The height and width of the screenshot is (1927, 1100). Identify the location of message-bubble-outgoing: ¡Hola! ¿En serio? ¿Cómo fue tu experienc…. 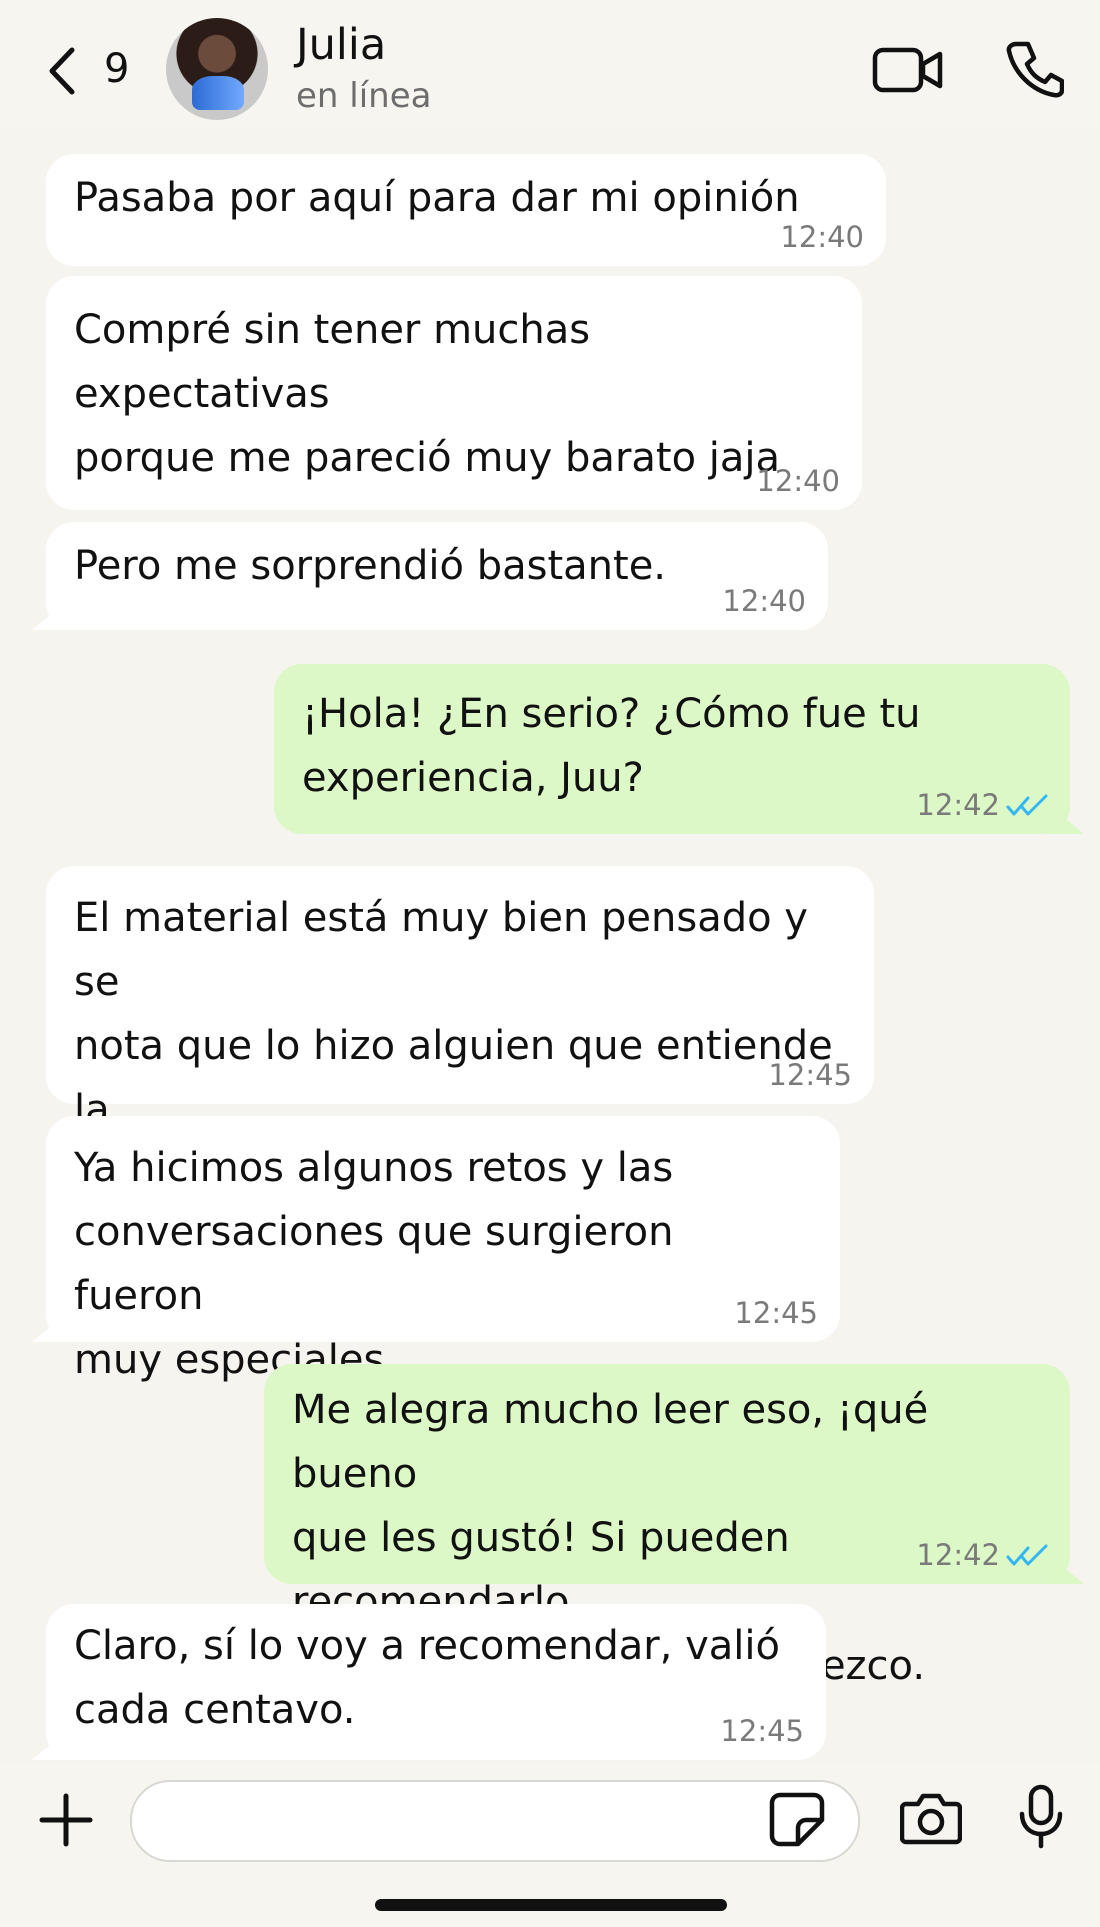
(672, 749).